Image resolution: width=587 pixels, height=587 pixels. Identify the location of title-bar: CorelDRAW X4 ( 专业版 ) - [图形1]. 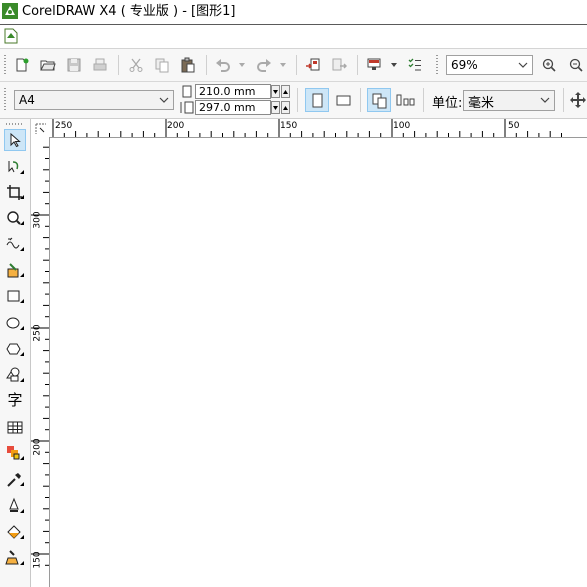
(293, 12).